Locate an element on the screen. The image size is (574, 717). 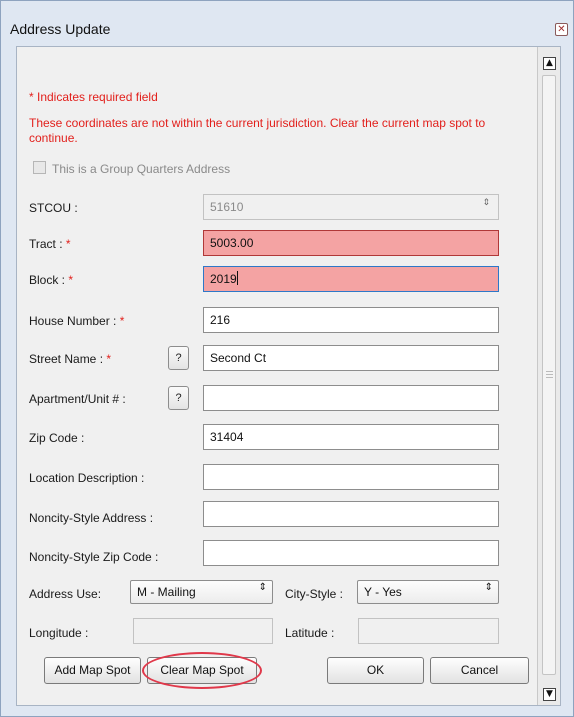
address-use-label: Address Use: is located at coordinates (65, 594).